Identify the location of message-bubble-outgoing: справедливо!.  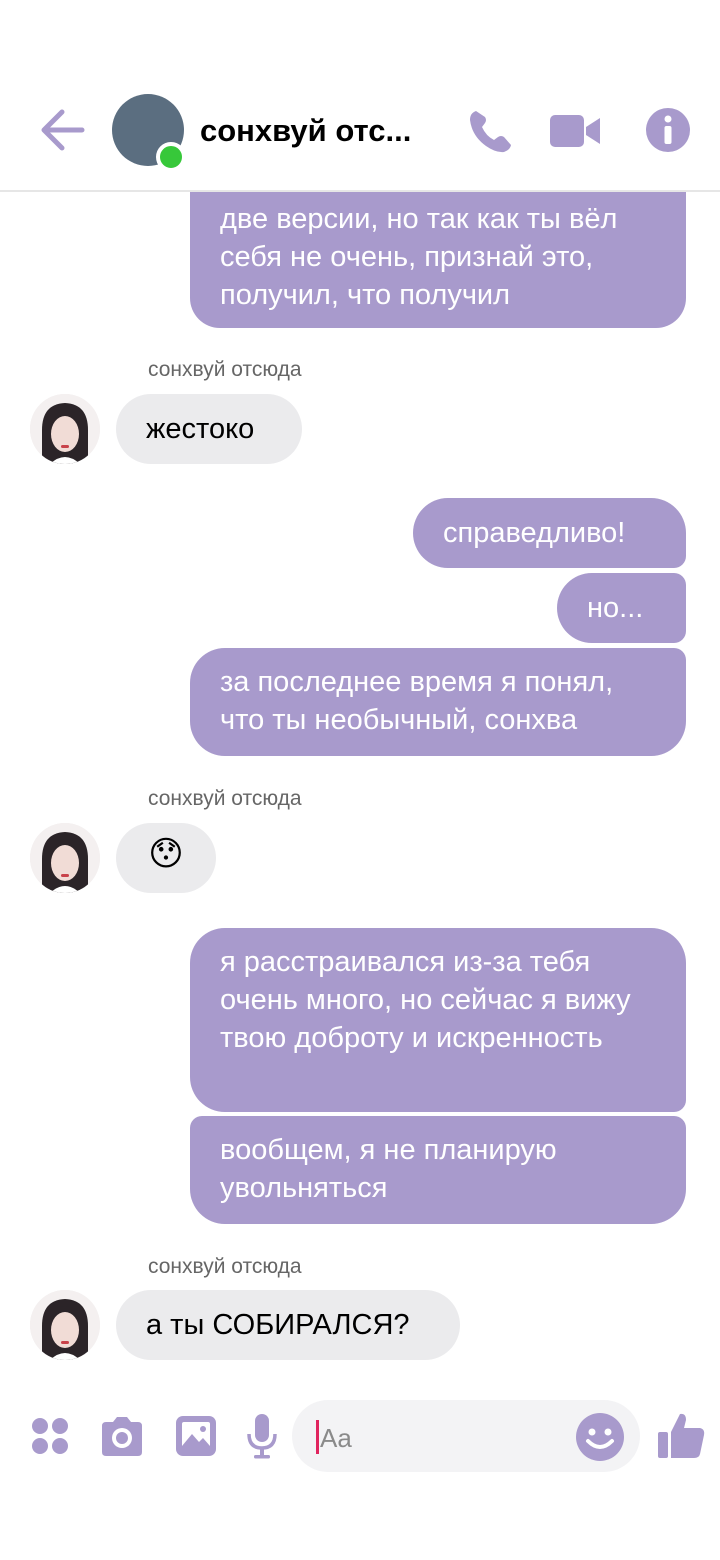
(549, 533).